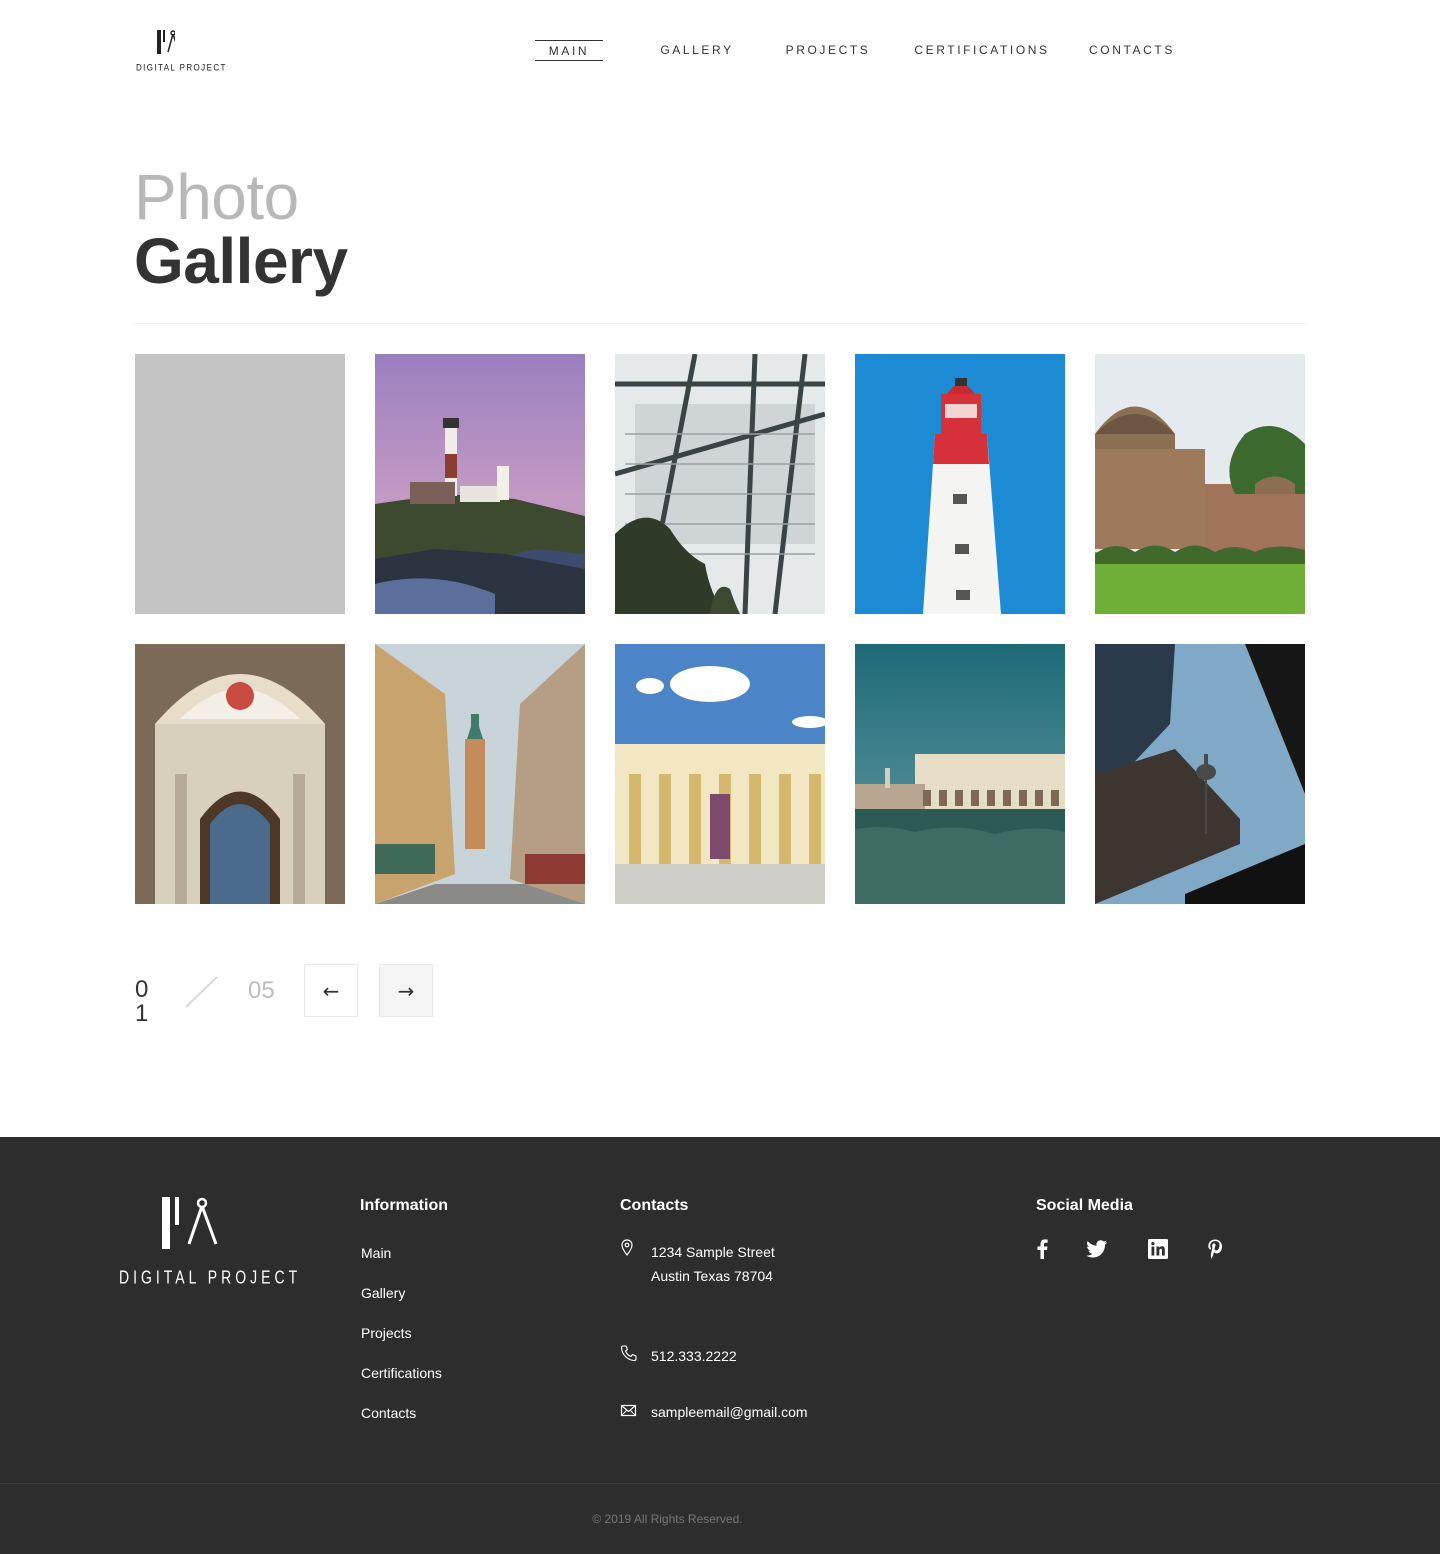 The image size is (1440, 1554). I want to click on arrow-right-icon: →, so click(406, 990).